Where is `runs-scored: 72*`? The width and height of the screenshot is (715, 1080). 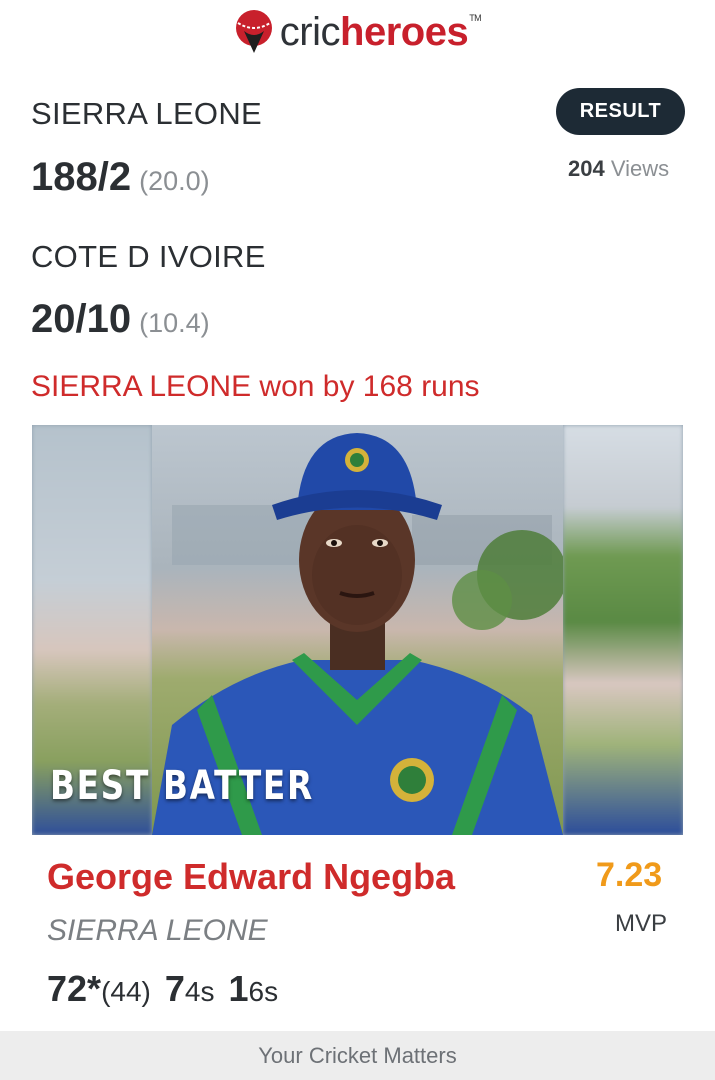
runs-scored: 72* is located at coordinates (74, 988).